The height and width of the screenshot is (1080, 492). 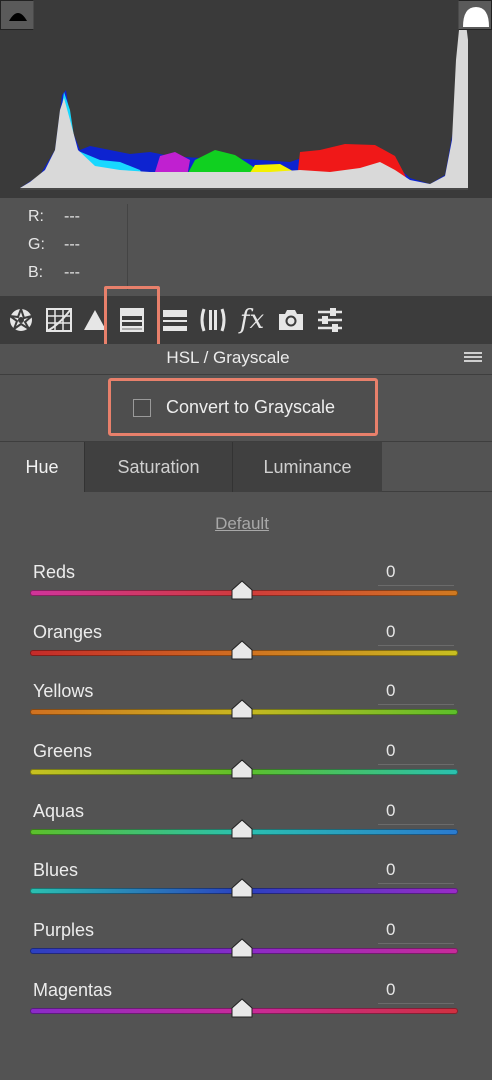 What do you see at coordinates (228, 357) in the screenshot?
I see `panel-title: HSL / Grayscale` at bounding box center [228, 357].